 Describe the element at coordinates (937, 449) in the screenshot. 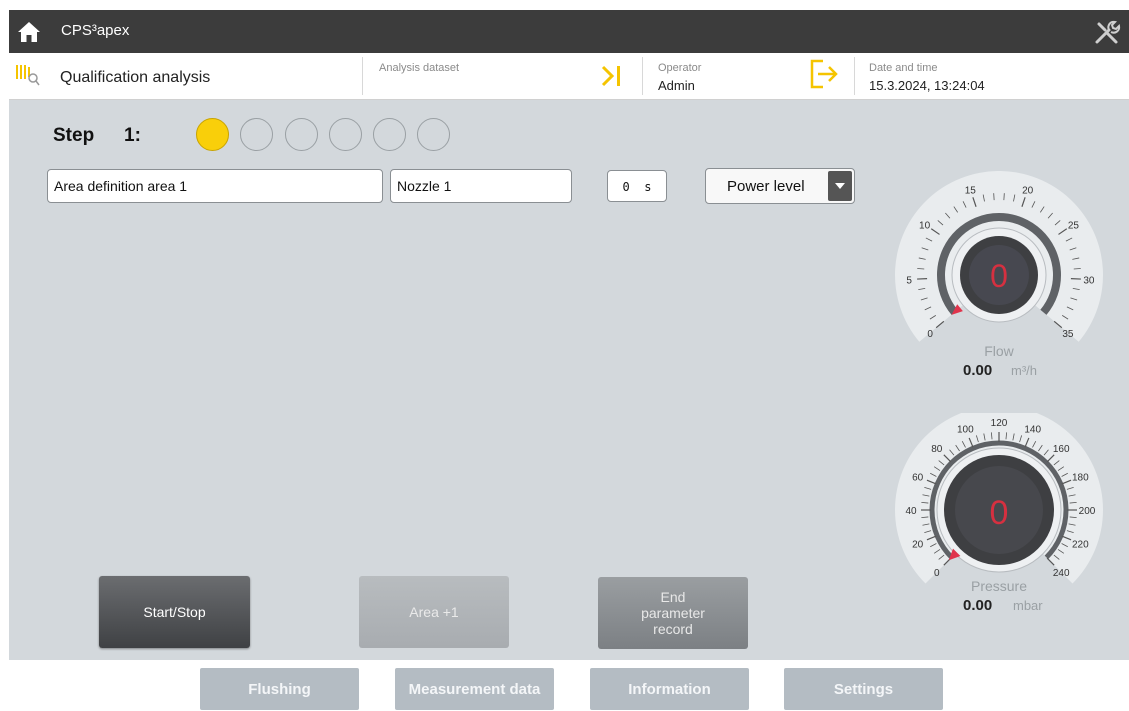

I see `pressure-tick-label: 80` at that location.